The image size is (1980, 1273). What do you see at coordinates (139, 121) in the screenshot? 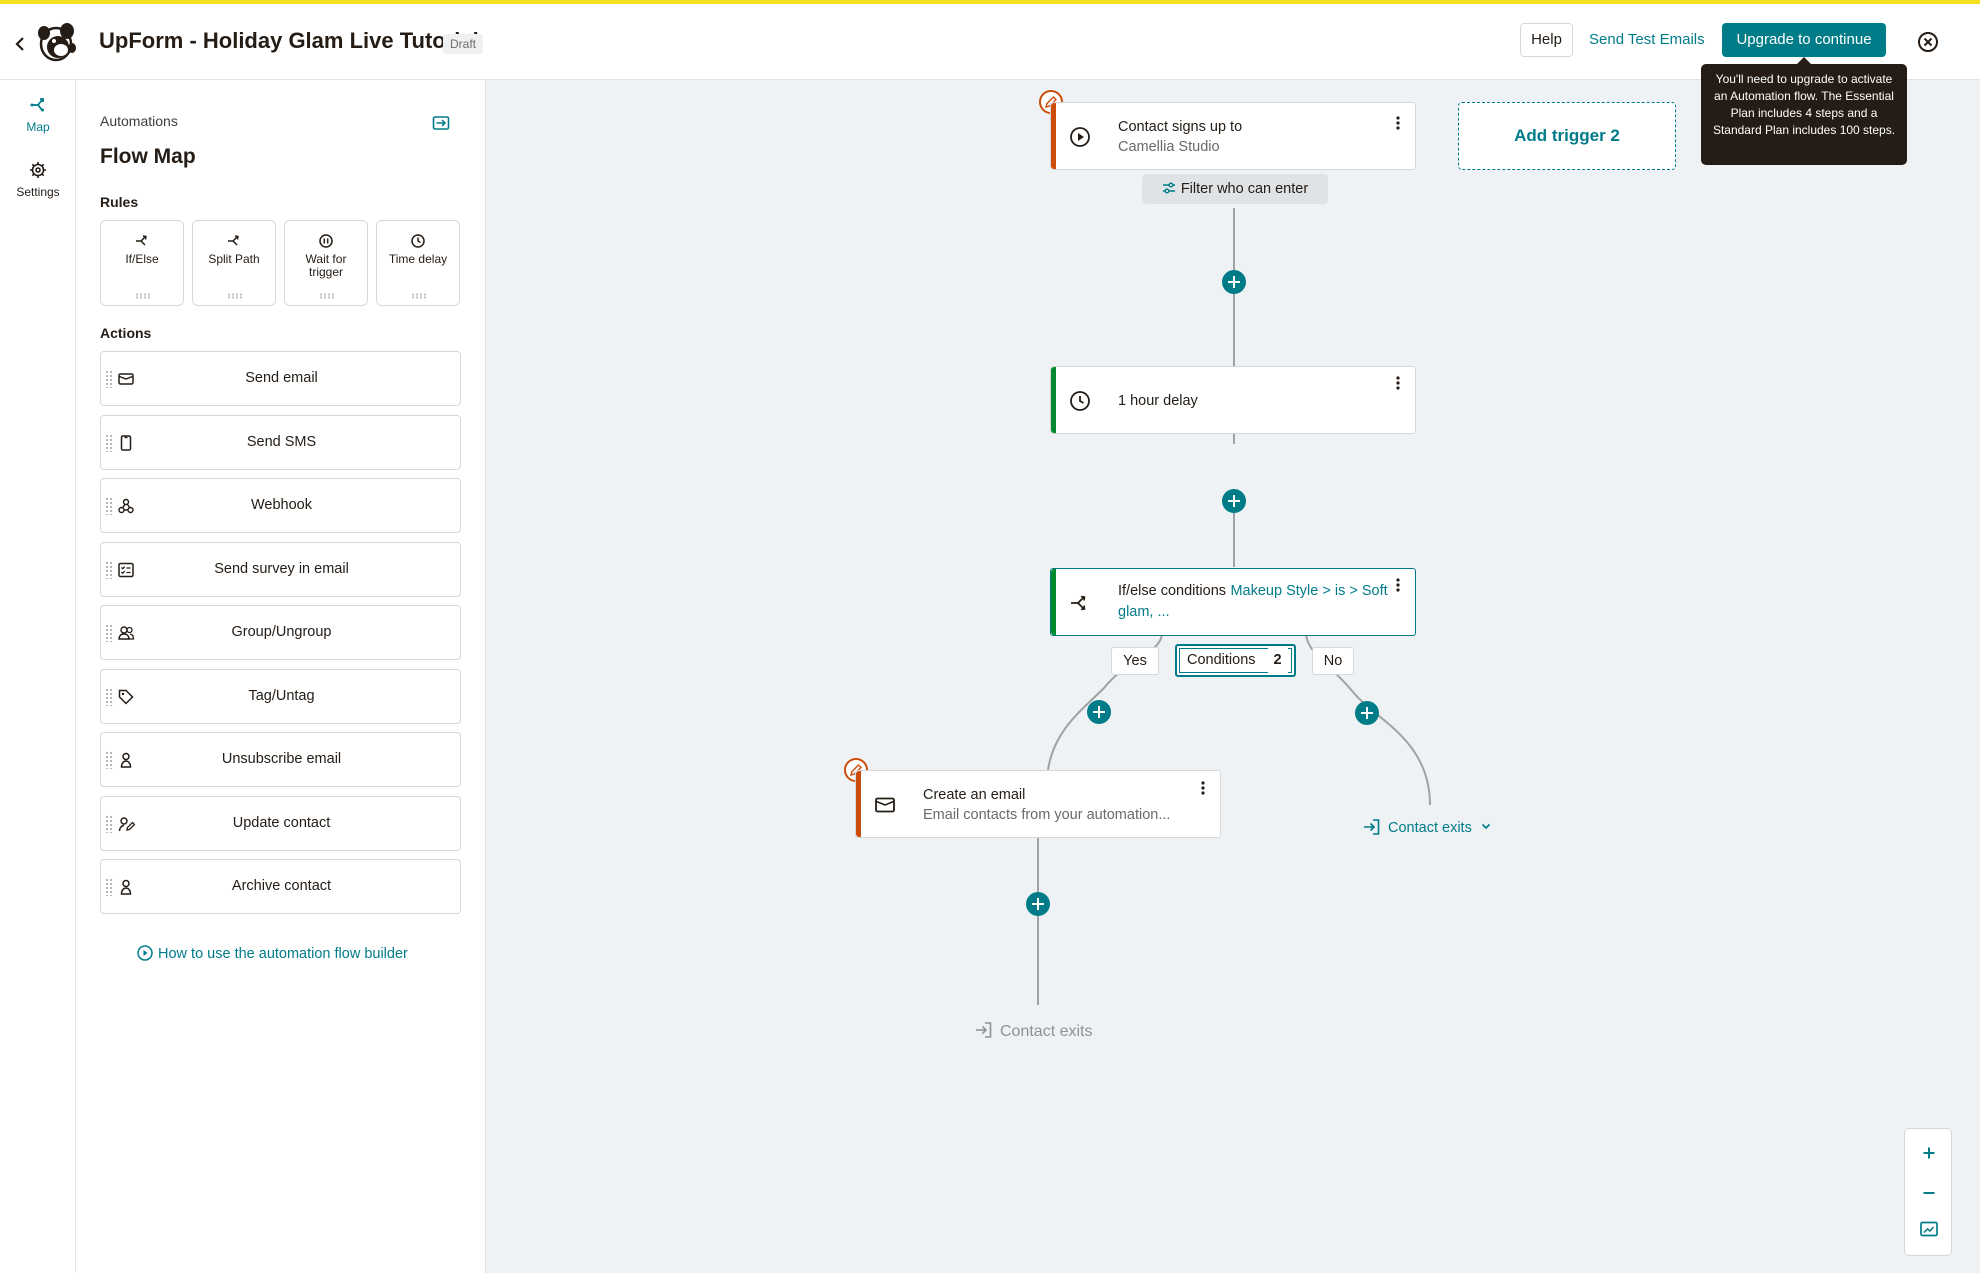
I see `breadcrumb: Automations` at bounding box center [139, 121].